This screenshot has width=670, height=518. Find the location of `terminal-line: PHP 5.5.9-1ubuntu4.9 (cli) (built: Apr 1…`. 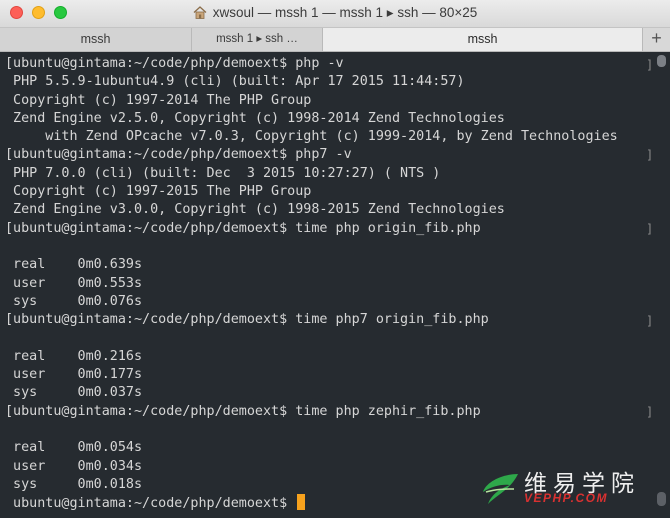

terminal-line: PHP 5.5.9-1ubuntu4.9 (cli) (built: Apr 1… is located at coordinates (235, 82).